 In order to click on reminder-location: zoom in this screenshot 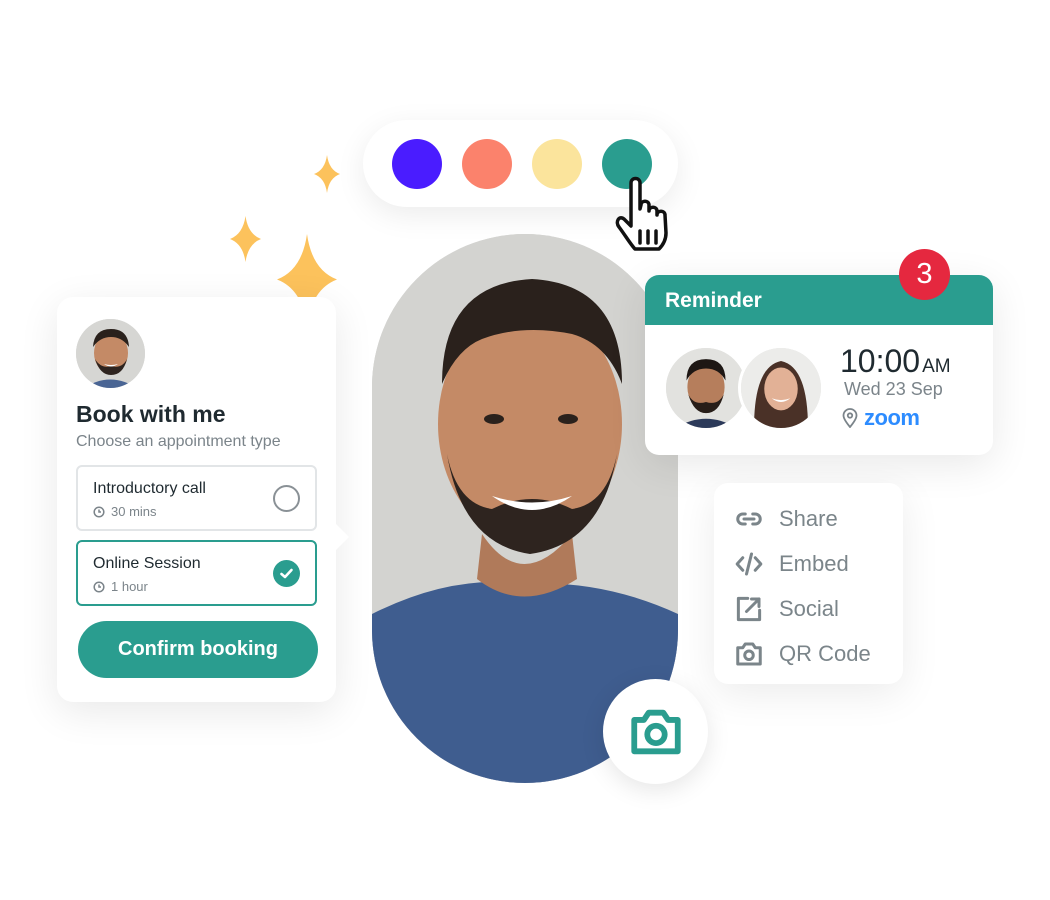, I will do `click(881, 418)`.